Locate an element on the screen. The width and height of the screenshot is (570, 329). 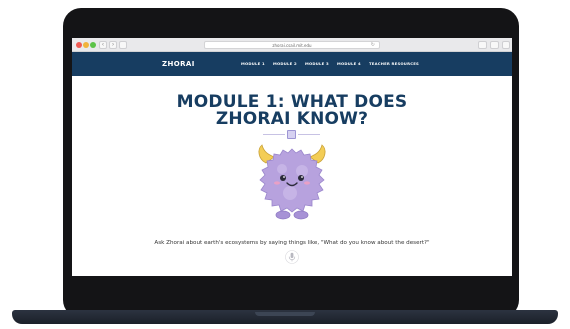
laptop-notch is located at coordinates (285, 314).